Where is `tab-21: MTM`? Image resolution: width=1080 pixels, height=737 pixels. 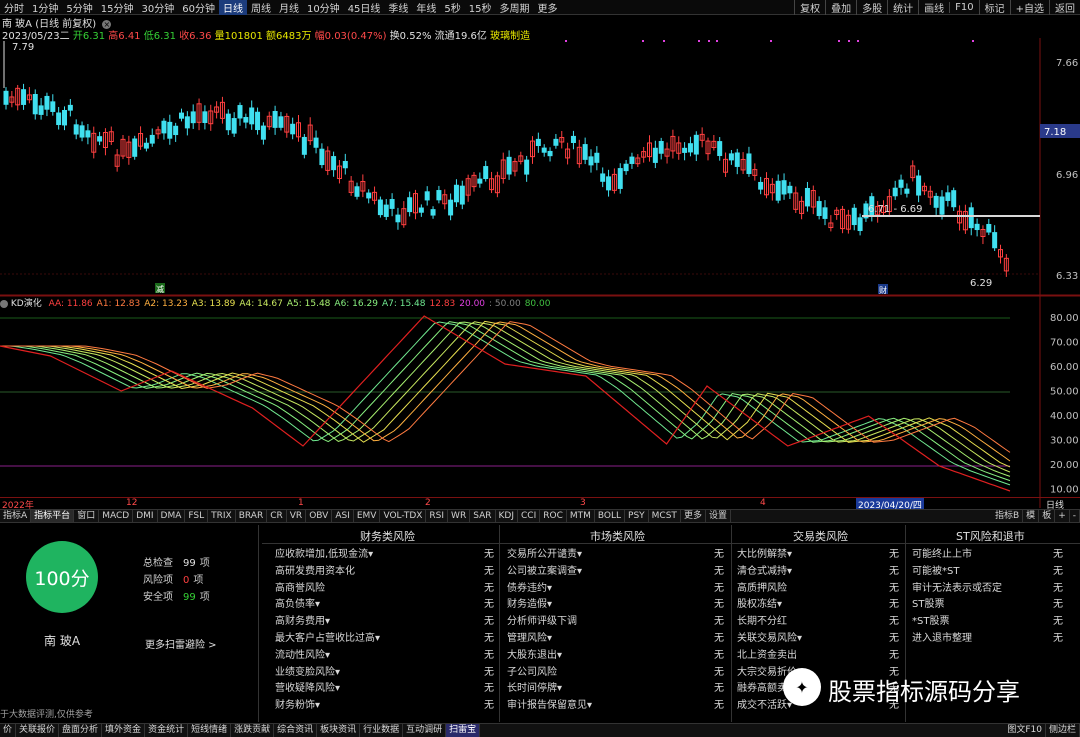
tab-21: MTM is located at coordinates (581, 516).